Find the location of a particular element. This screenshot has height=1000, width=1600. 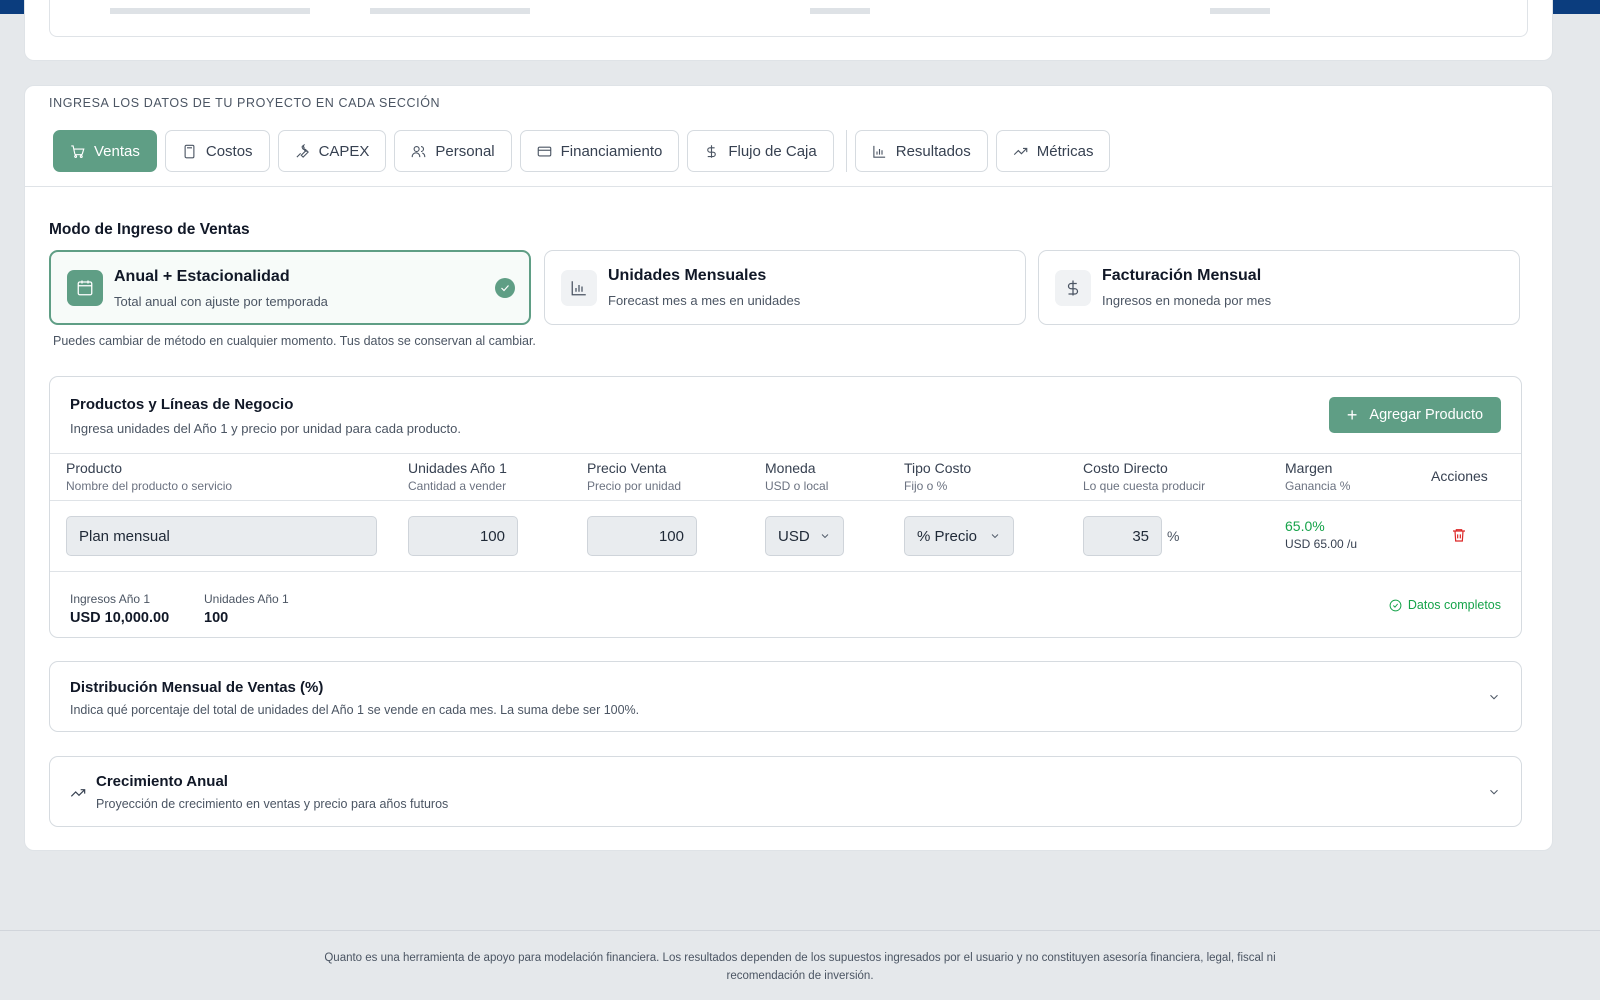

mode-title: Modo de Ingreso de Ventas is located at coordinates (149, 229).